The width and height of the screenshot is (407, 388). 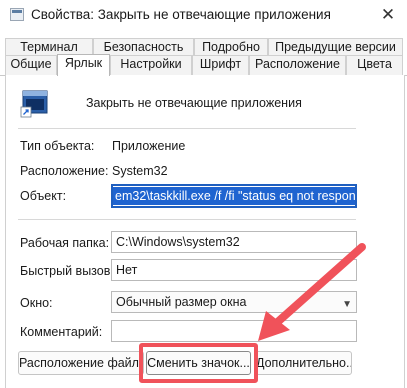 What do you see at coordinates (34, 104) in the screenshot?
I see `console-app-icon` at bounding box center [34, 104].